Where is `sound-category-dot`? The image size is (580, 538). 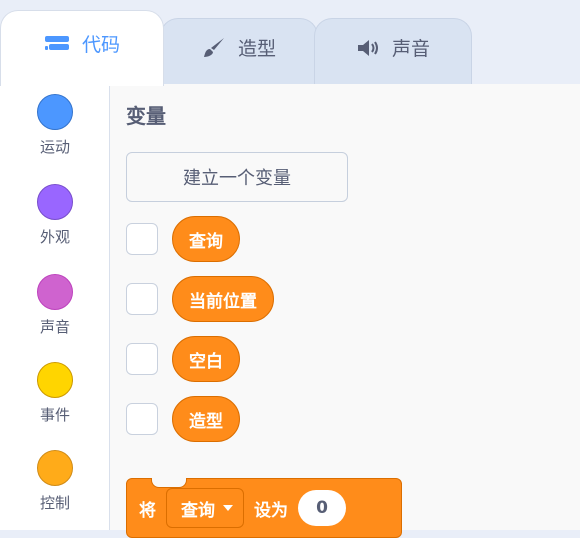
sound-category-dot is located at coordinates (55, 292).